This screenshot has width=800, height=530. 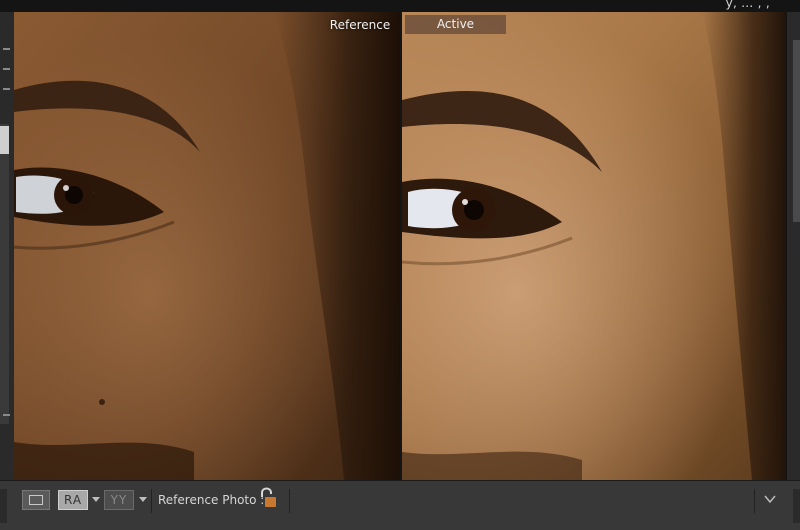 I want to click on left-panel-edge, so click(x=7, y=246).